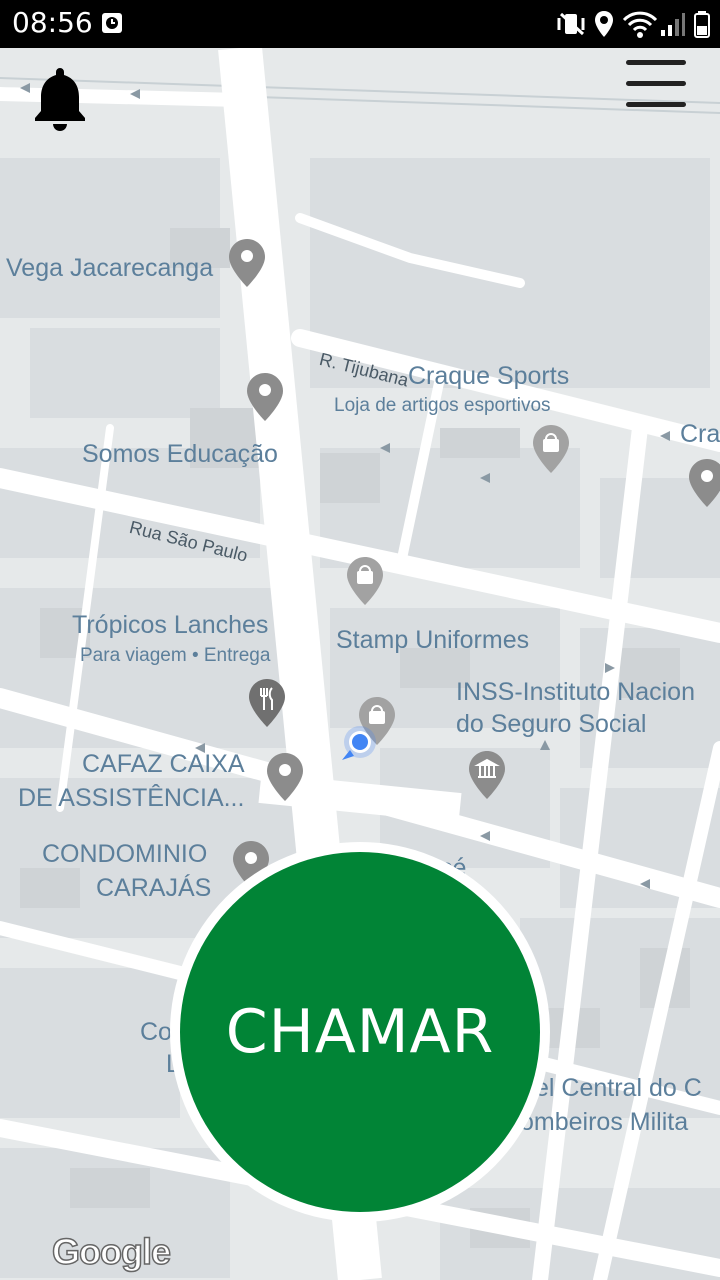  What do you see at coordinates (112, 25) in the screenshot?
I see `clock-notification-icon` at bounding box center [112, 25].